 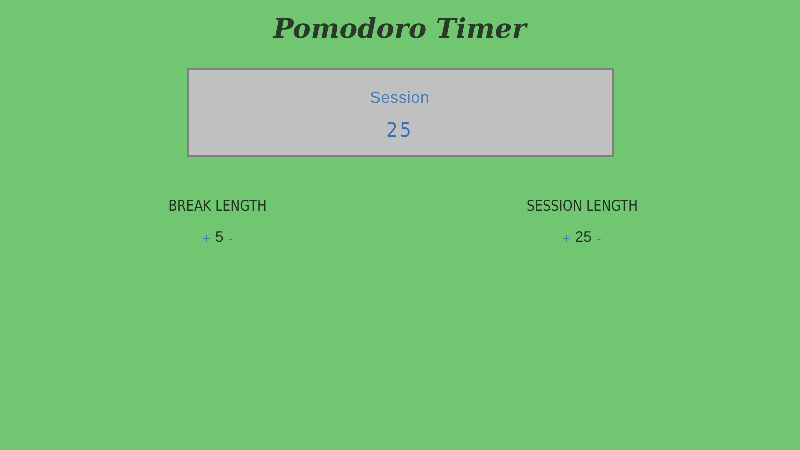 What do you see at coordinates (399, 30) in the screenshot?
I see `page-title: Pomodoro Timer` at bounding box center [399, 30].